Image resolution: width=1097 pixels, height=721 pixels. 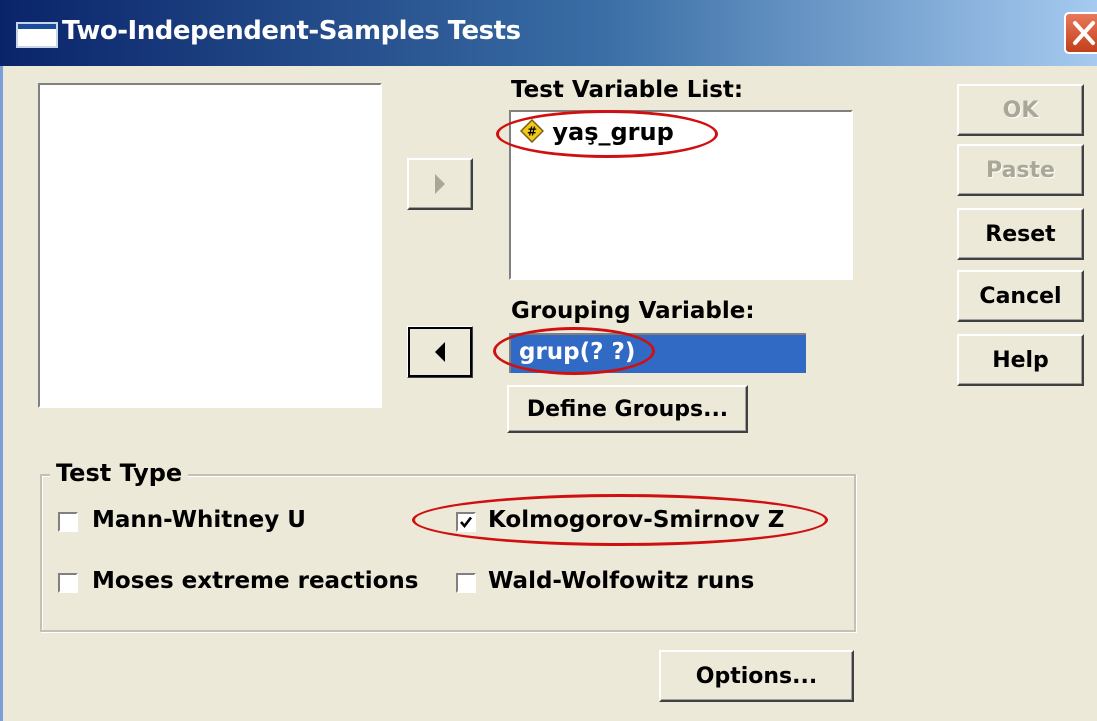 What do you see at coordinates (657, 353) in the screenshot?
I see `grouping-variable-field: grup(? ?)` at bounding box center [657, 353].